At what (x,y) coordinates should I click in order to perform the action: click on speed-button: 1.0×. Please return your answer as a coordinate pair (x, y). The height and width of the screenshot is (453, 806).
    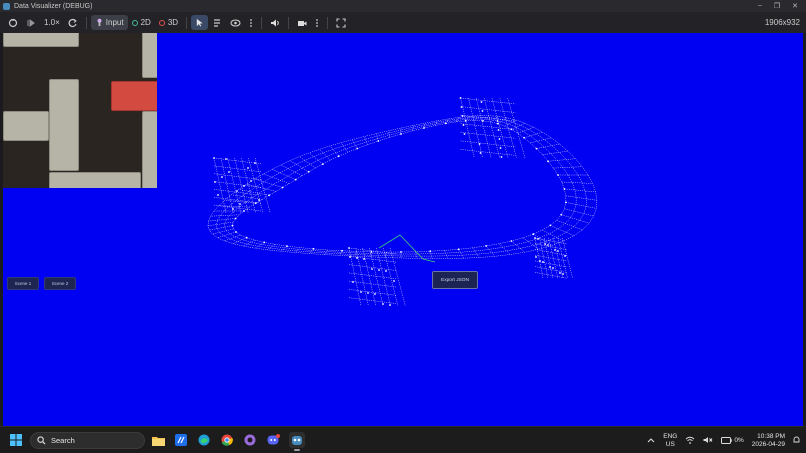
    Looking at the image, I should click on (52, 22).